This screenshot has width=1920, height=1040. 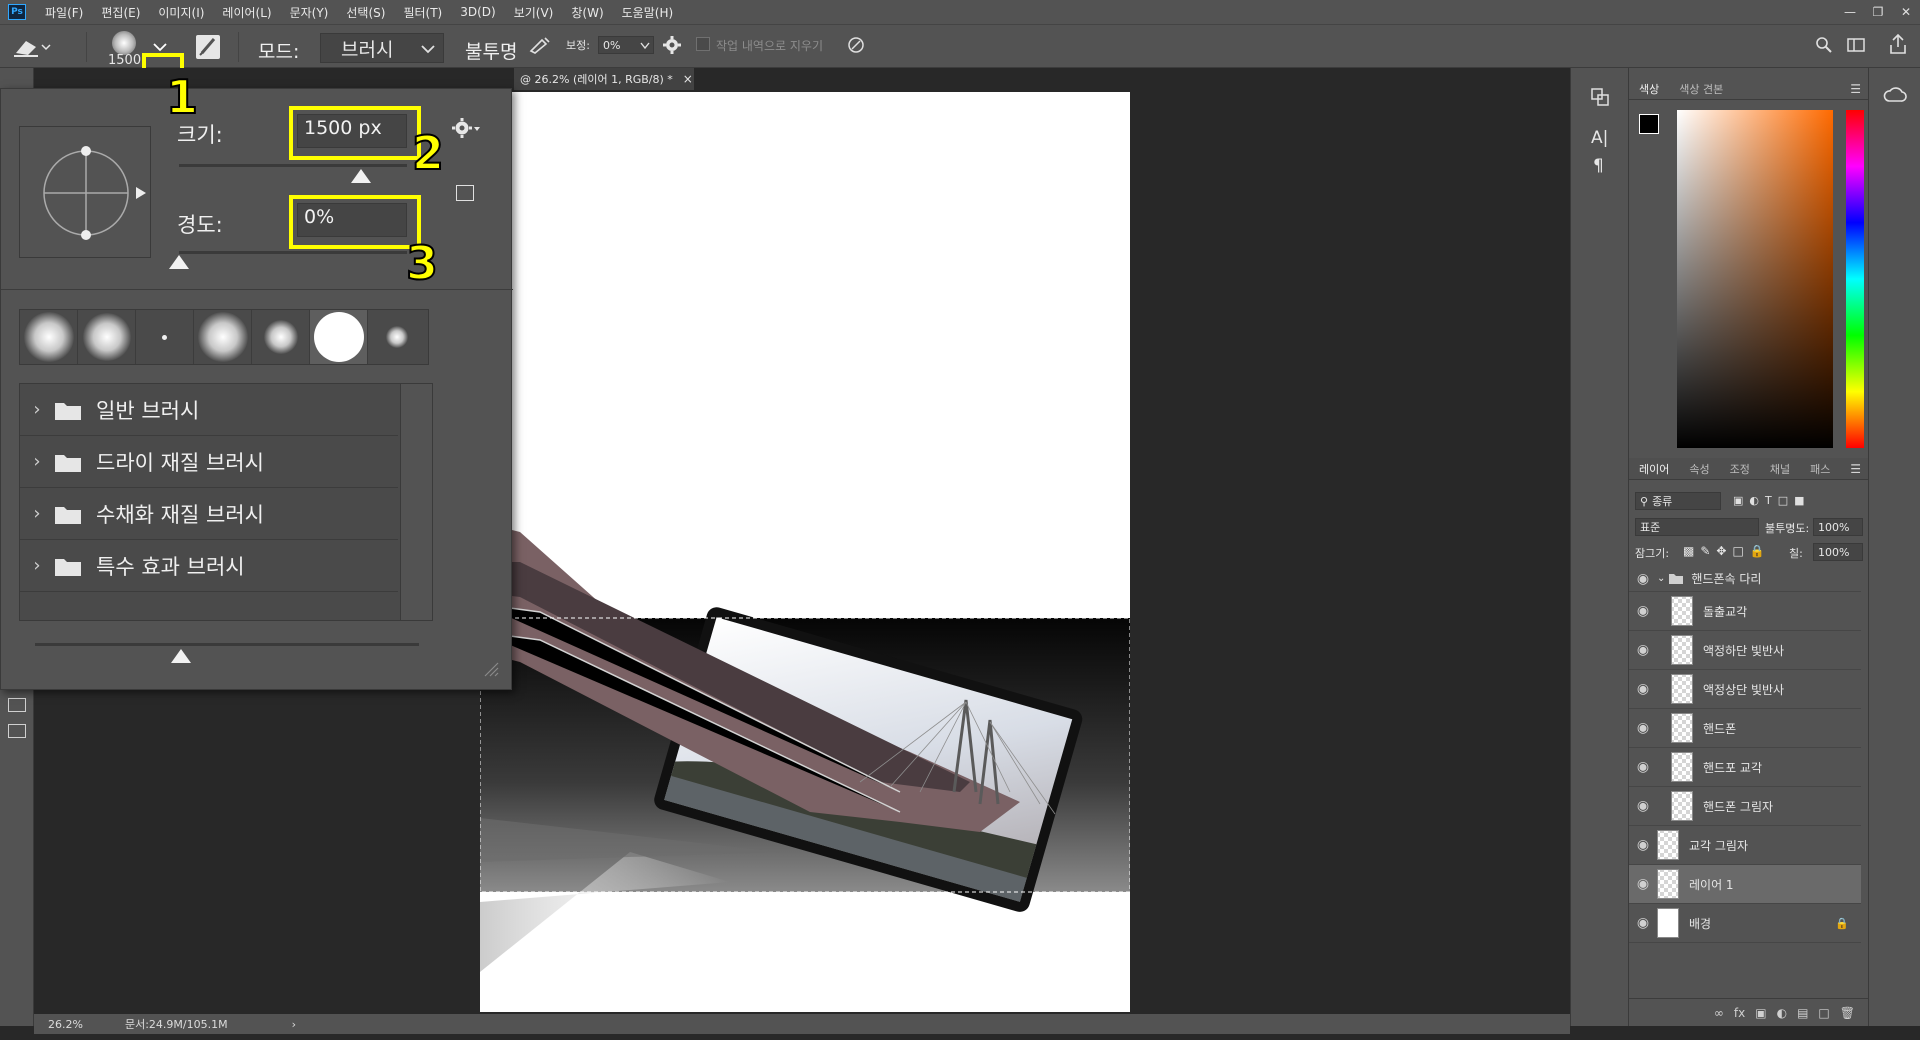 I want to click on brush-tip-soft-large, so click(x=49, y=337).